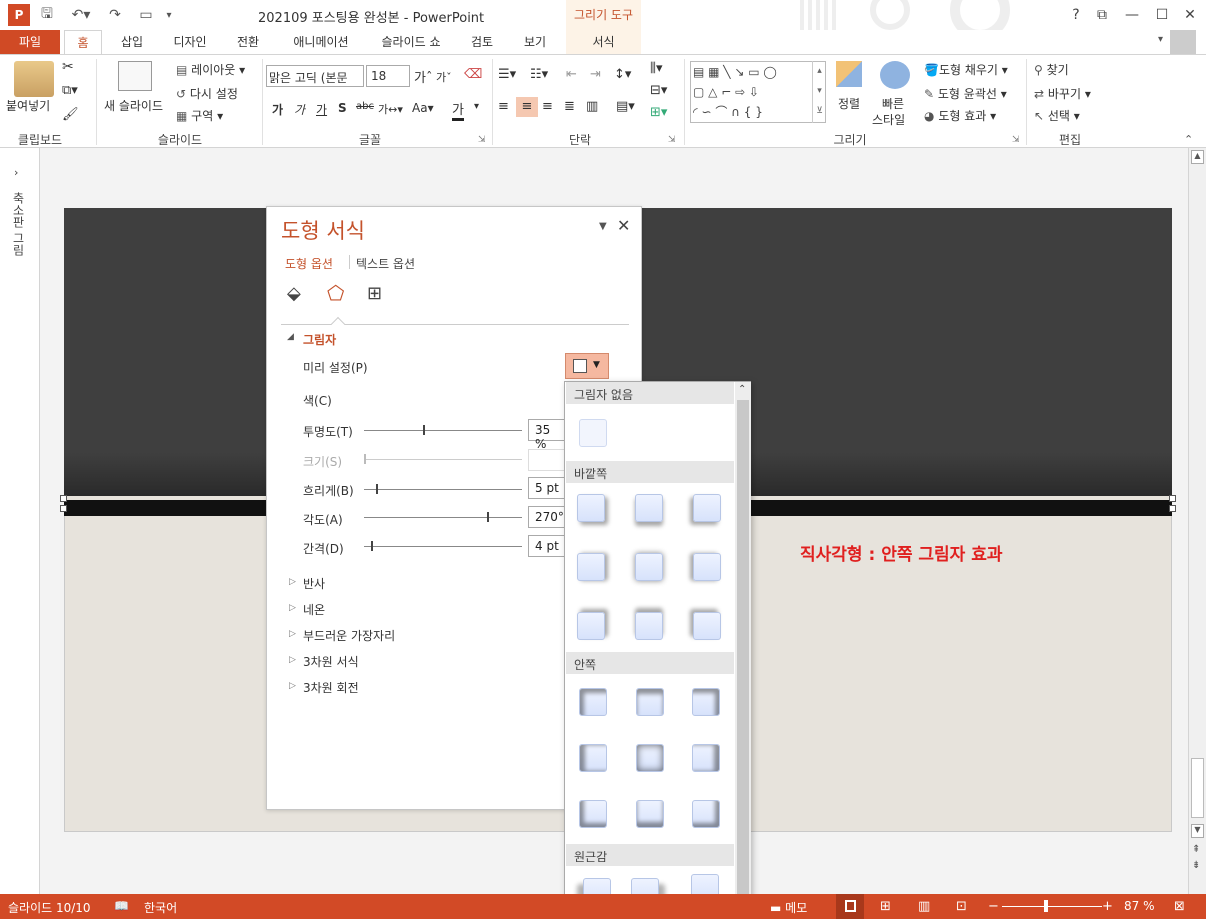 The image size is (1206, 919). What do you see at coordinates (81, 15) in the screenshot?
I see `undo-icon: ↶▾` at bounding box center [81, 15].